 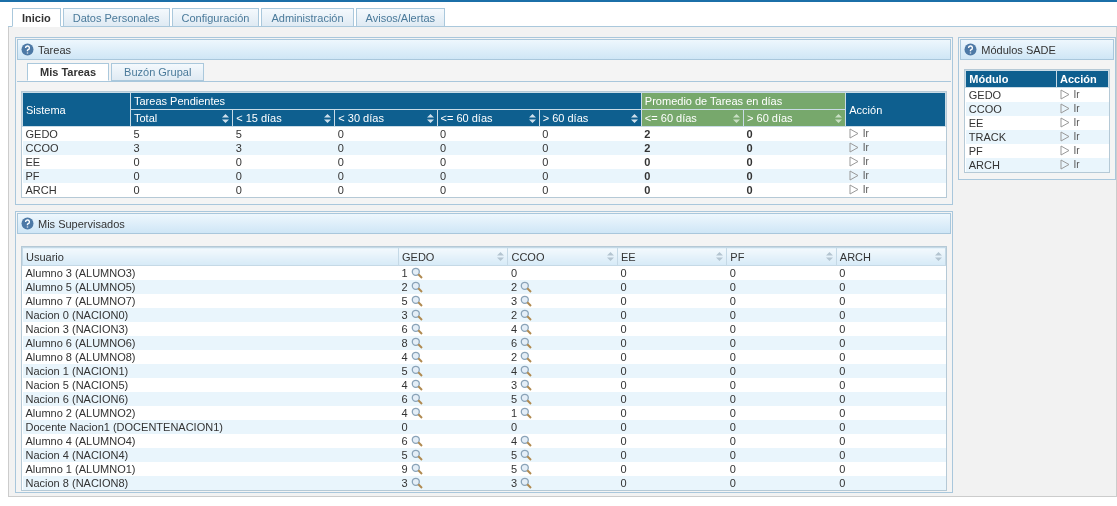 I want to click on column-header: Acción, so click(x=895, y=109).